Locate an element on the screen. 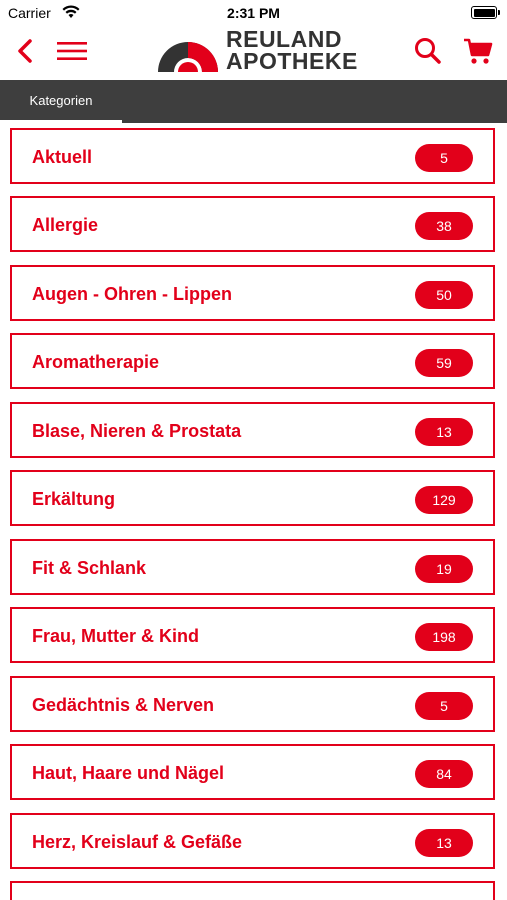 The image size is (507, 900). app-header: REULAND APOTHEKE is located at coordinates (253, 53).